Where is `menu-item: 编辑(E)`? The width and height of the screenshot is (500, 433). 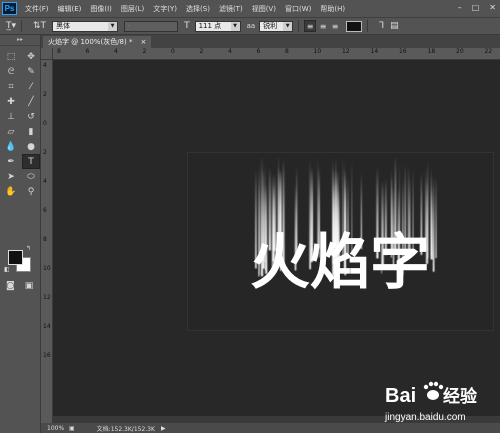
menu-item: 编辑(E) is located at coordinates (70, 9).